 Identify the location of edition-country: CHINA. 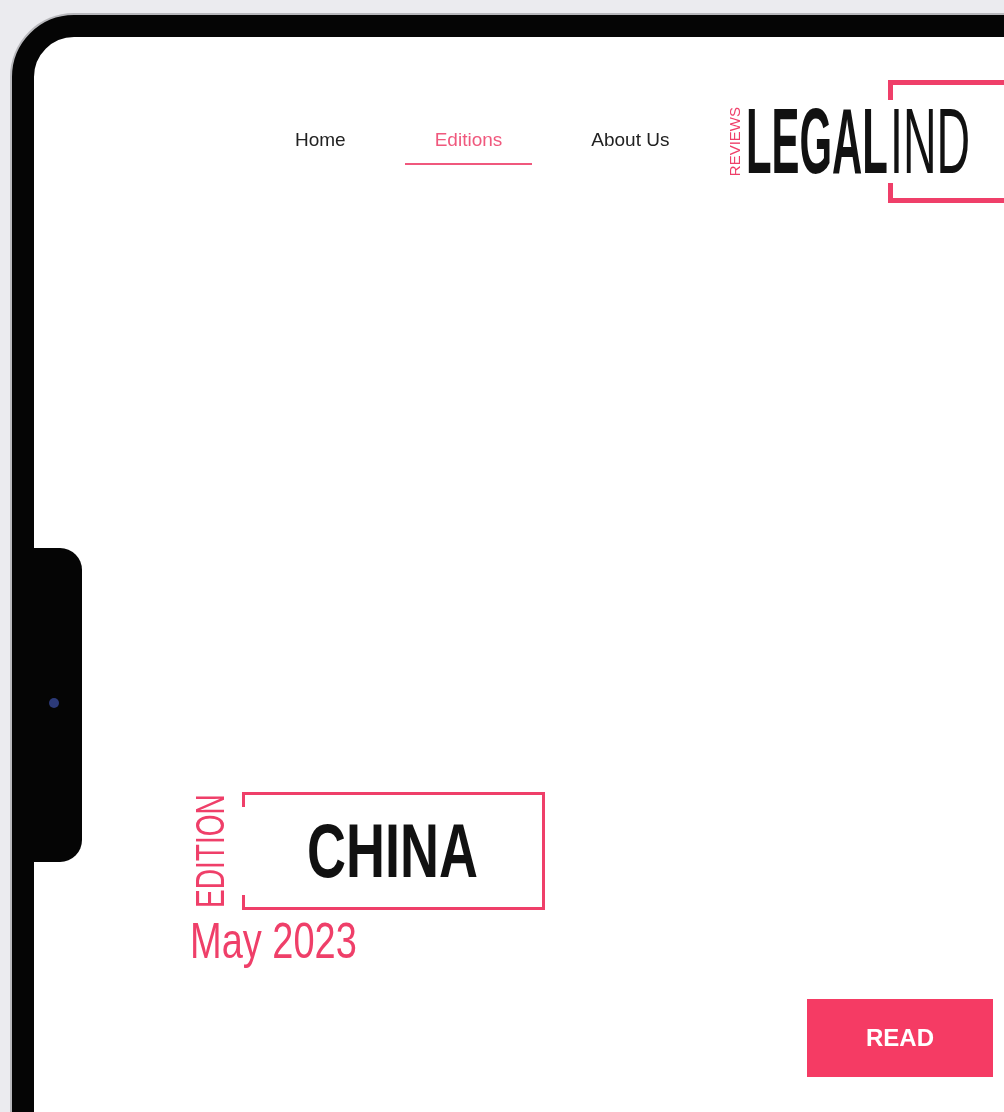
(392, 851).